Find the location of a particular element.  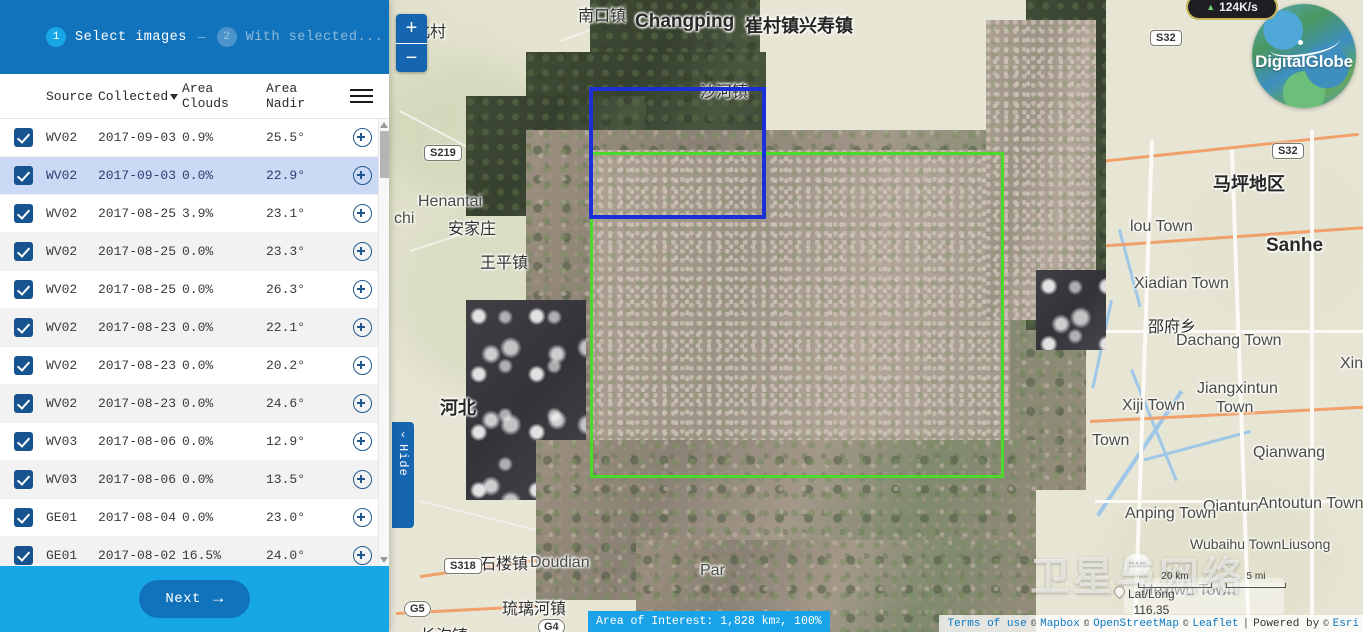

column-header-source: Source is located at coordinates (72, 96).